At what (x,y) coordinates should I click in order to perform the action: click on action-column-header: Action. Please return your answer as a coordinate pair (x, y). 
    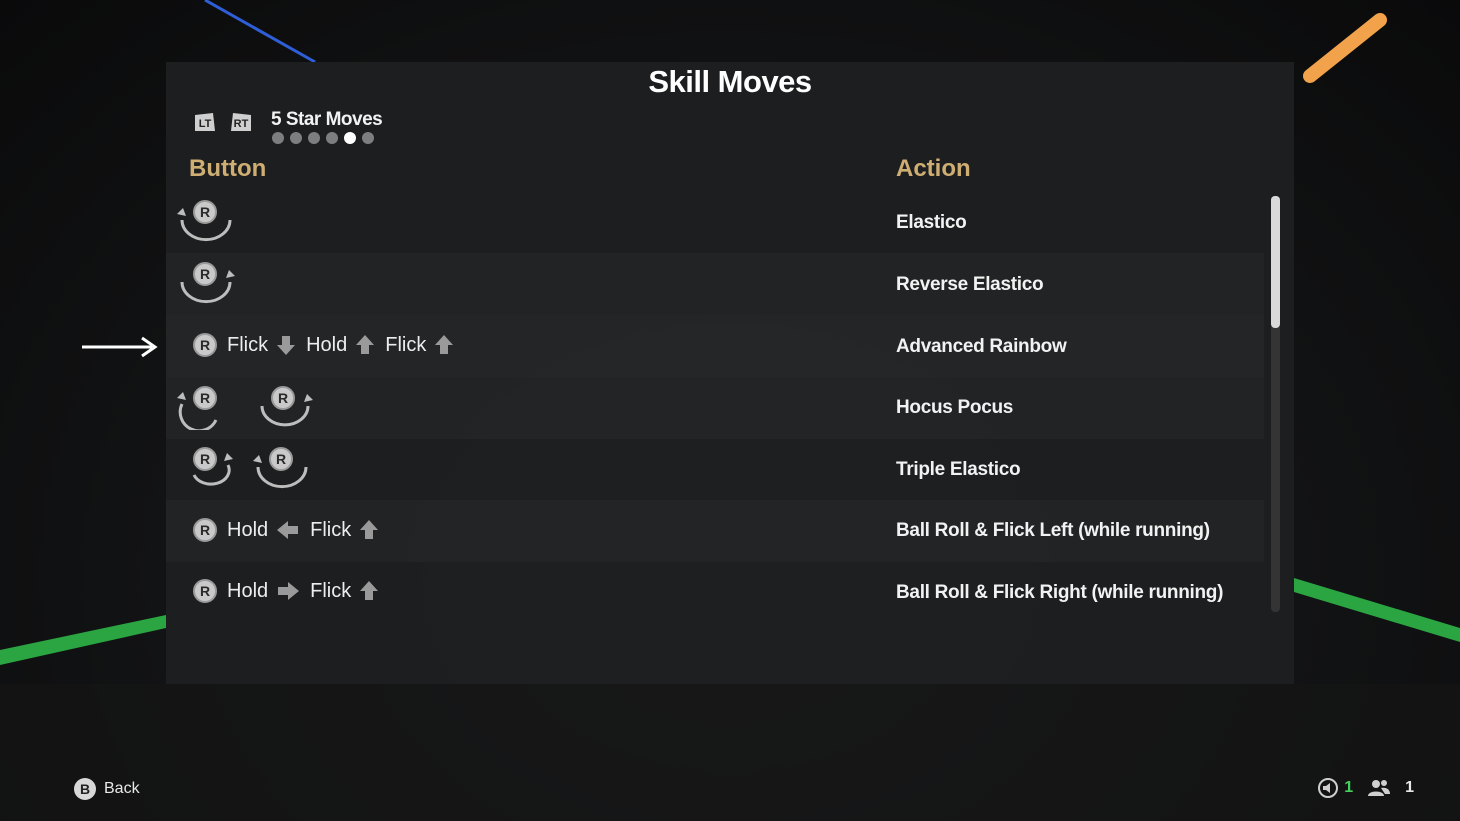
    Looking at the image, I should click on (933, 168).